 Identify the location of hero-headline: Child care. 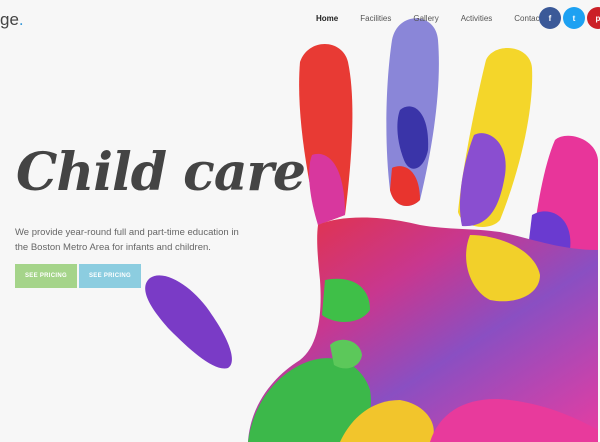
(161, 172).